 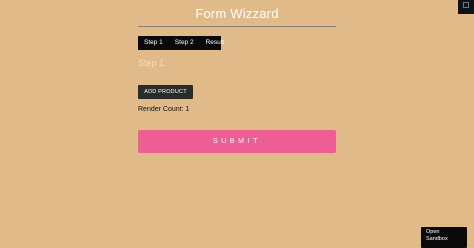 I want to click on corner-toggle-button, so click(x=466, y=7).